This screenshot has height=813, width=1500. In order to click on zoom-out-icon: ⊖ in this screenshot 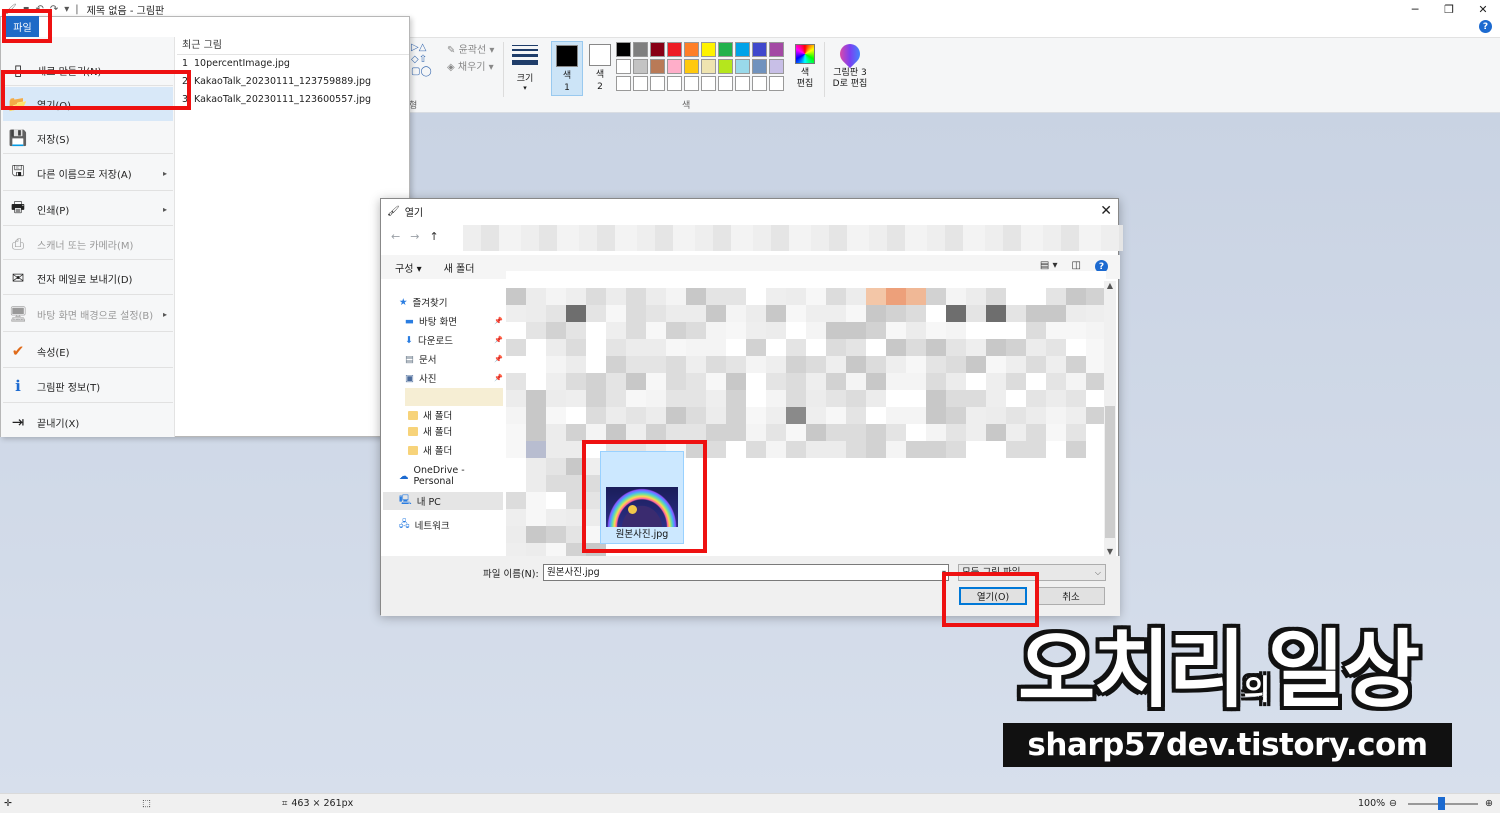, I will do `click(1393, 803)`.